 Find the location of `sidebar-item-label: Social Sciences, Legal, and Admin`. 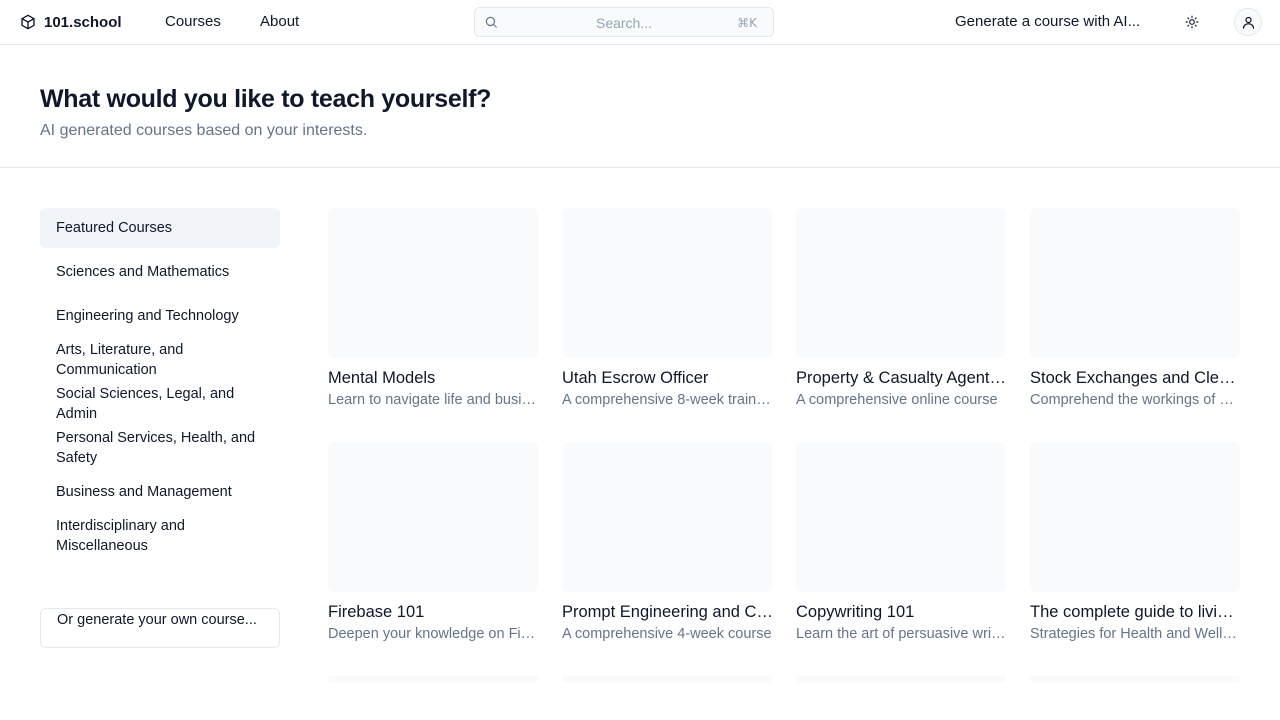

sidebar-item-label: Social Sciences, Legal, and Admin is located at coordinates (145, 404).